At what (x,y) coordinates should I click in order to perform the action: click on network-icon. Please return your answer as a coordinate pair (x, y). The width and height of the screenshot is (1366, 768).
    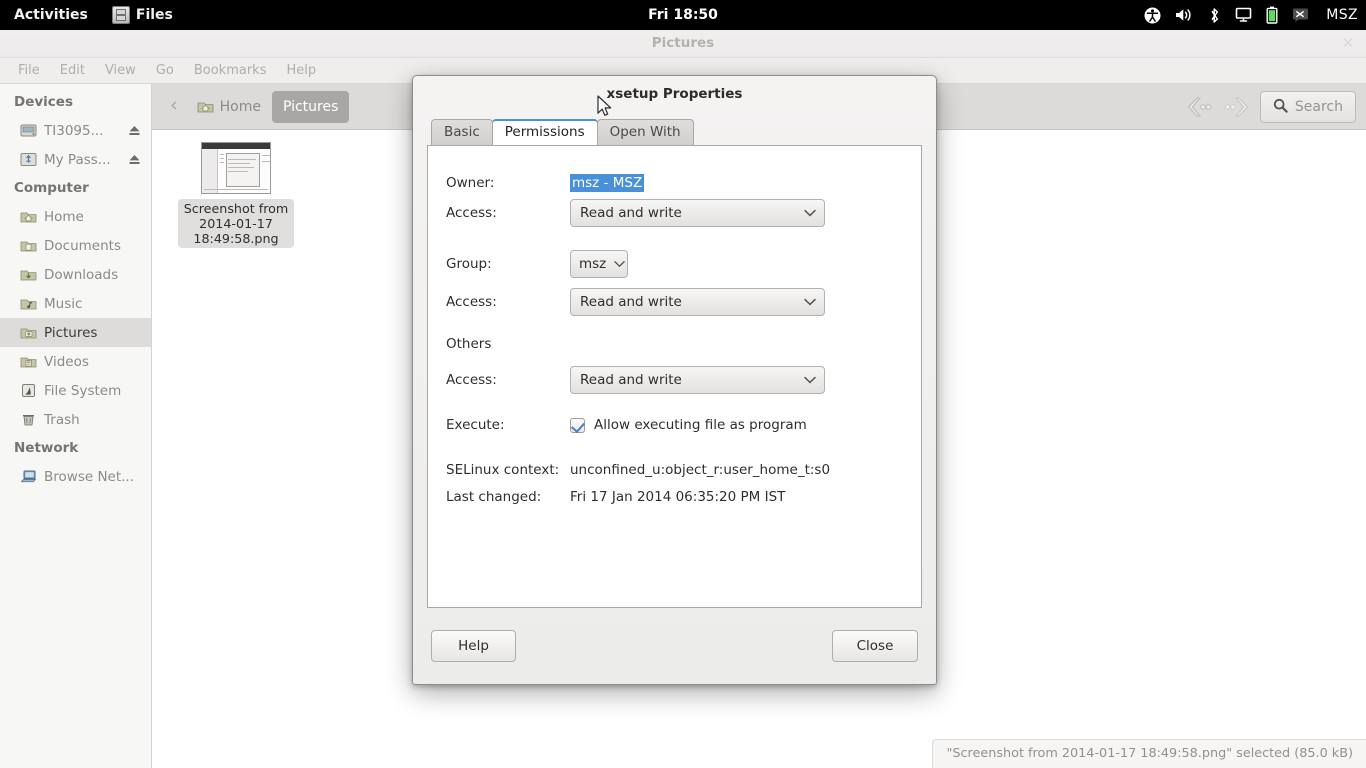
    Looking at the image, I should click on (28, 476).